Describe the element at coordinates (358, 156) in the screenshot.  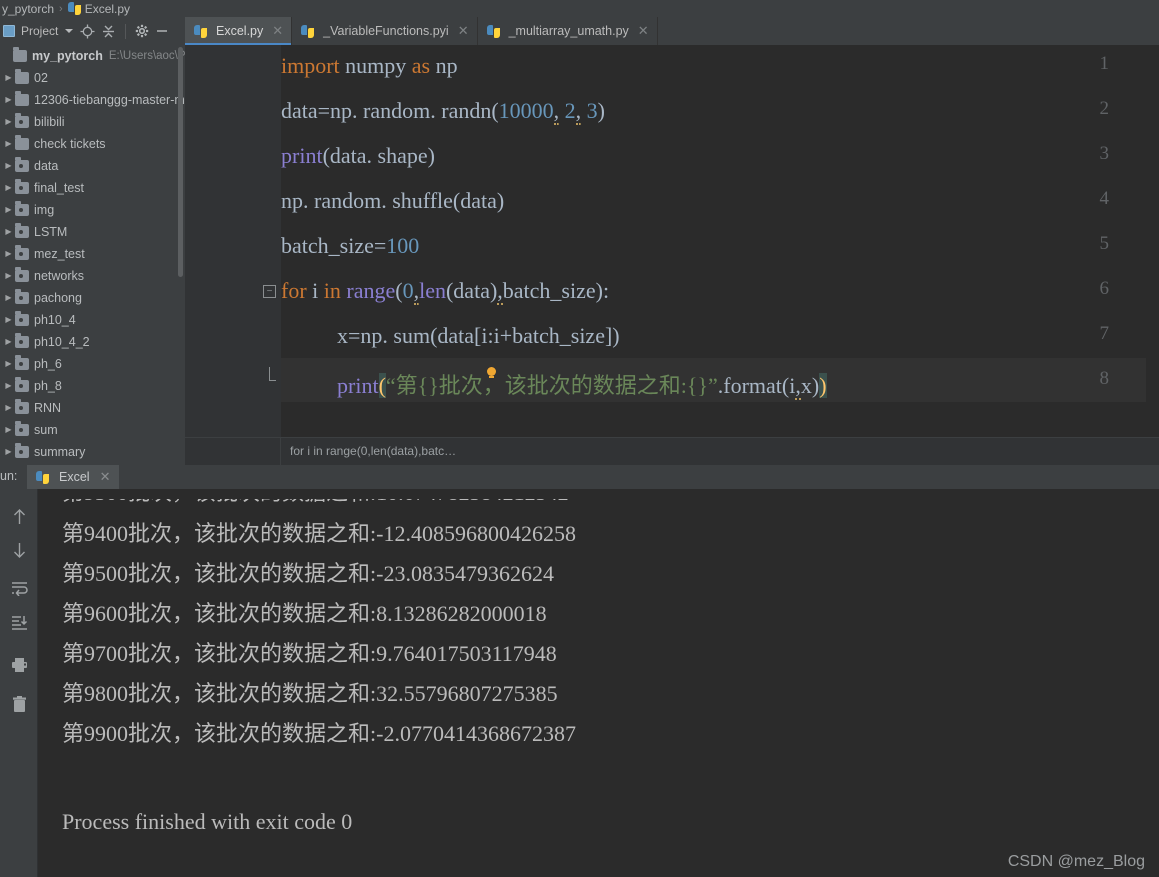
I see `code-line-3: print(data. shape)` at that location.